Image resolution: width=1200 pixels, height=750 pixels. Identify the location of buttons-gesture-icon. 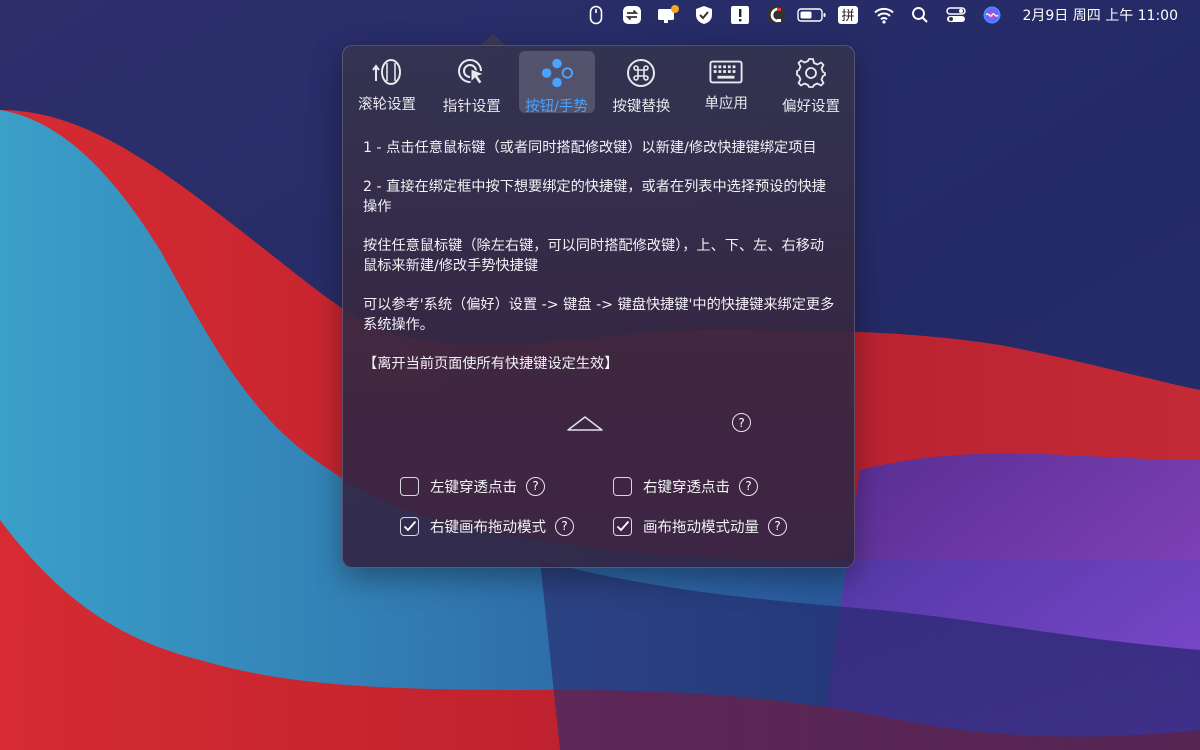
(557, 73).